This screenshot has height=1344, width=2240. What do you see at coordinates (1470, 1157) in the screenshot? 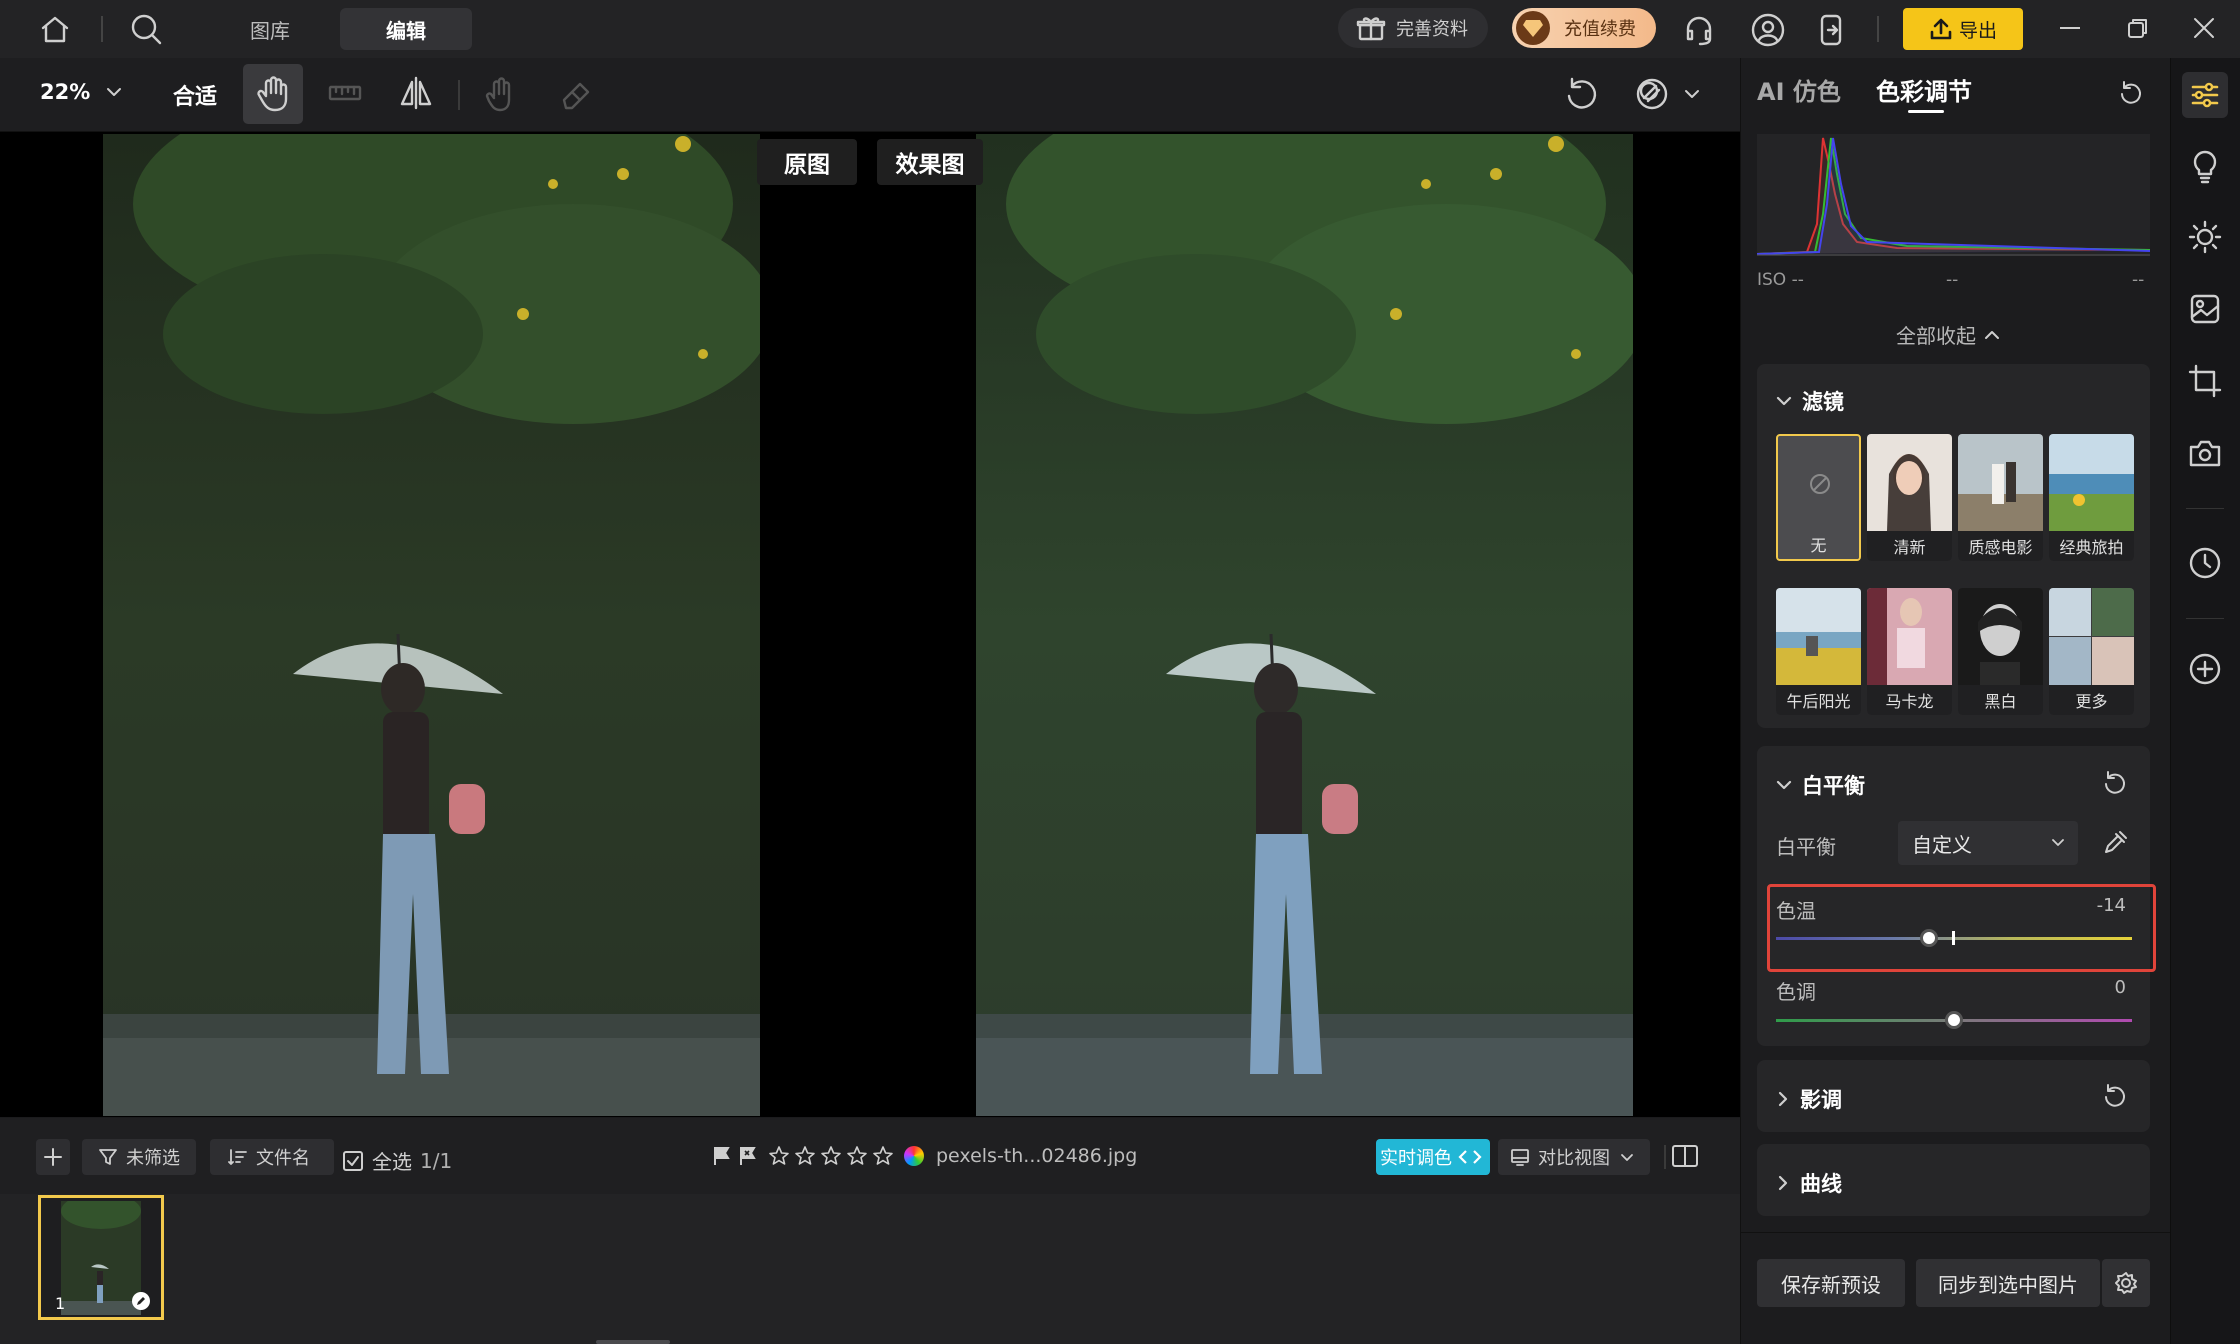
I see `code-brackets-icon` at bounding box center [1470, 1157].